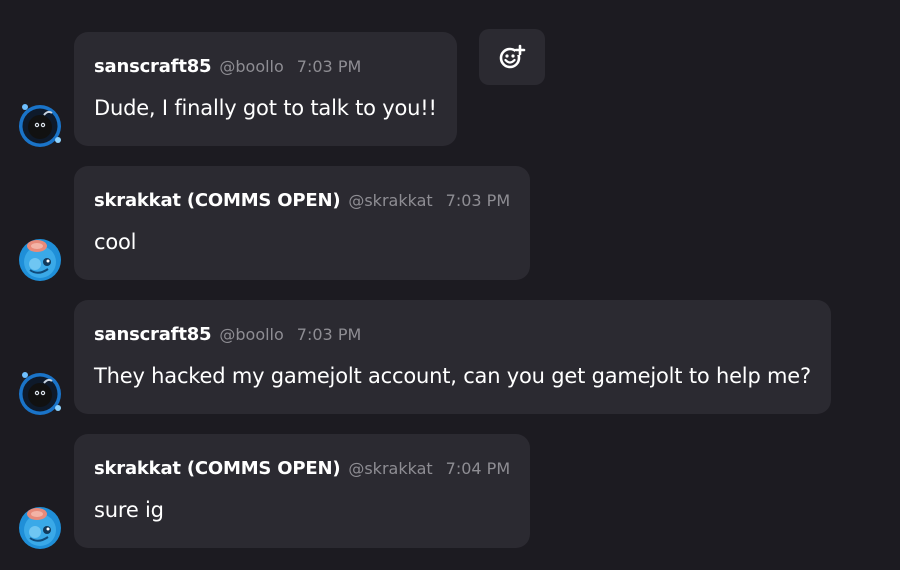 The image size is (900, 570). Describe the element at coordinates (129, 510) in the screenshot. I see `message-text: sure ig` at that location.